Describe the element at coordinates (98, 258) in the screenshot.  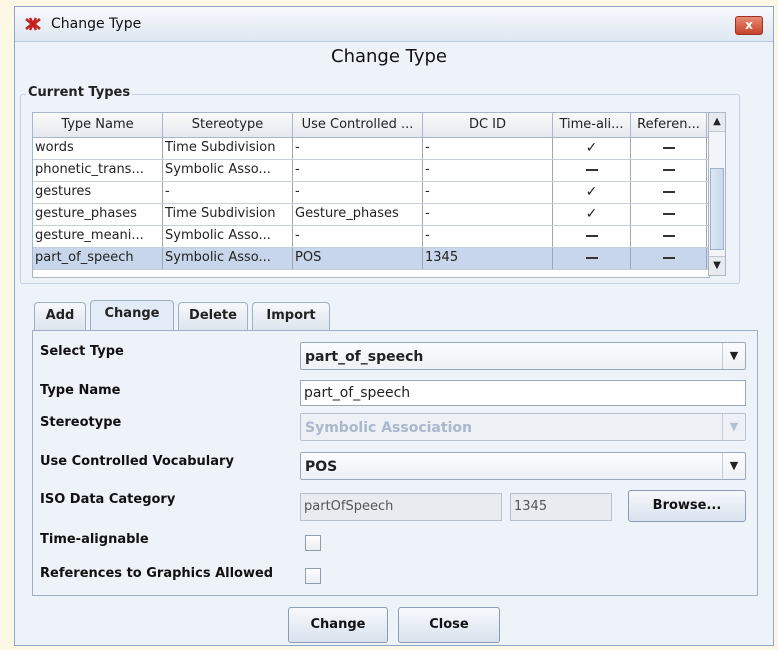
I see `cell-type-name: part_of_speech` at that location.